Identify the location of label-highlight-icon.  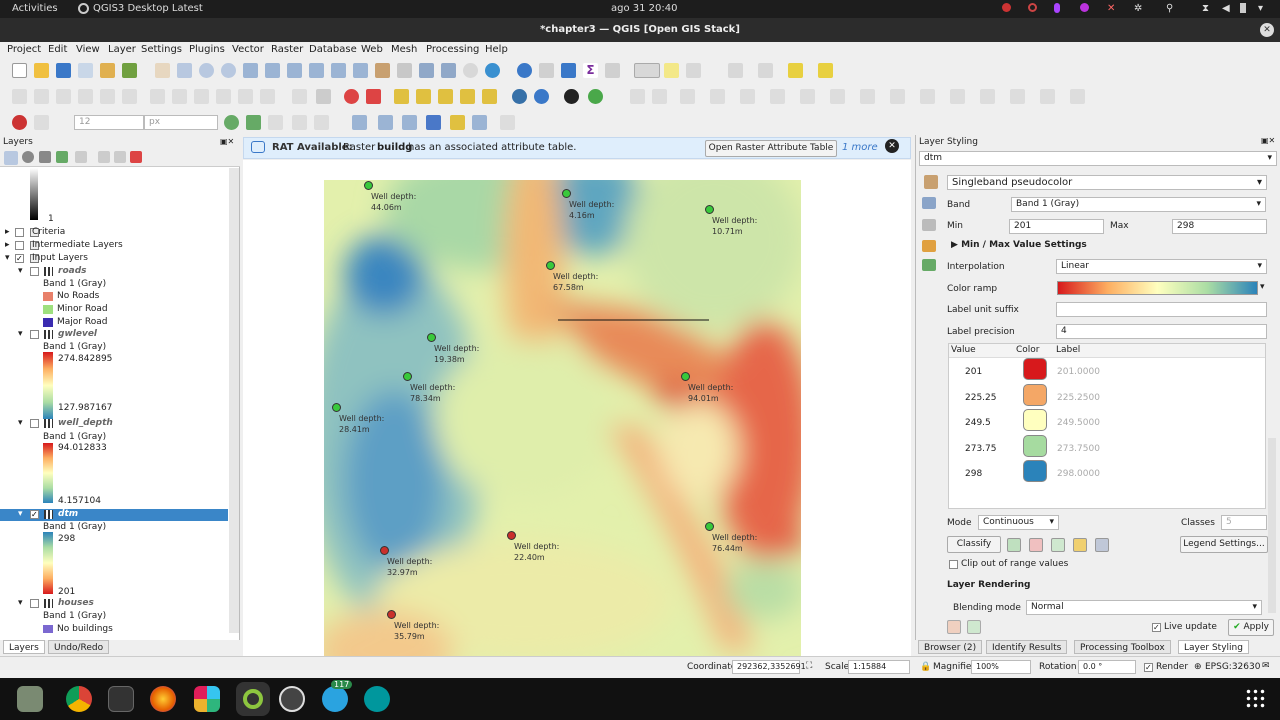
(351, 96).